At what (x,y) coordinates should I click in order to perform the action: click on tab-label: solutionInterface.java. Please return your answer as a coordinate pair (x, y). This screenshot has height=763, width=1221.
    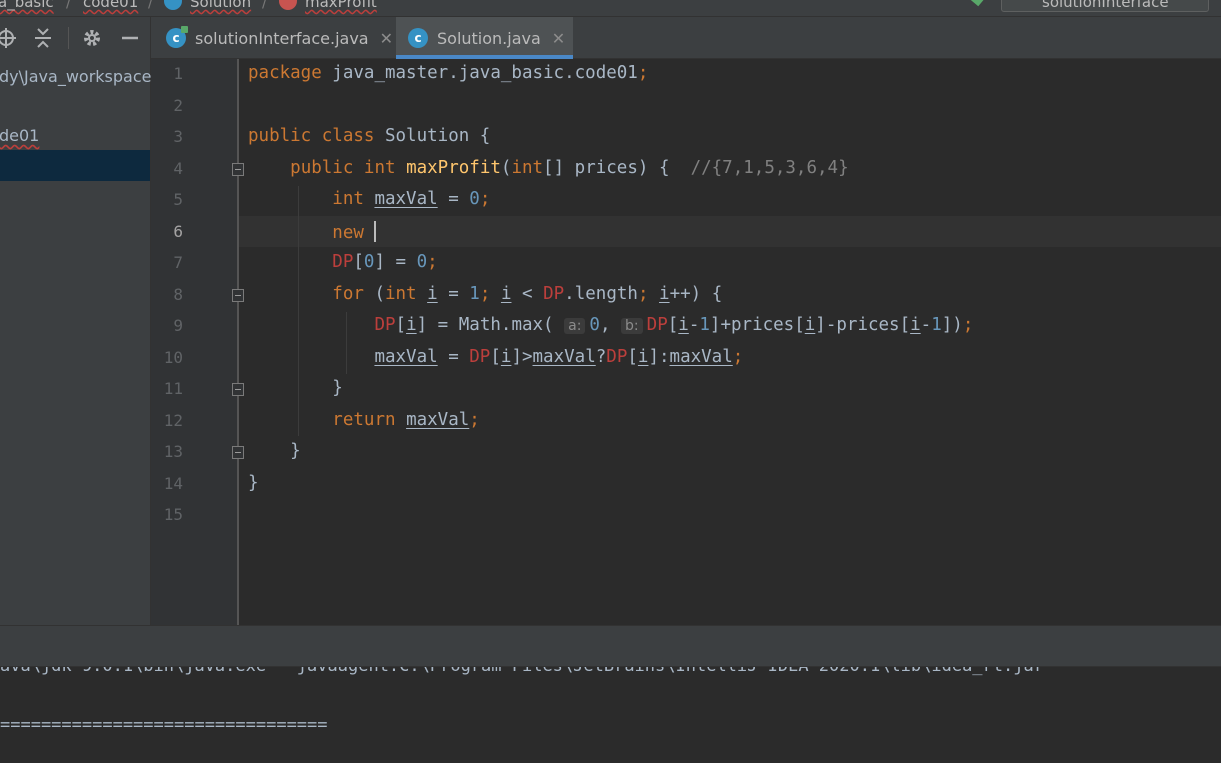
    Looking at the image, I should click on (282, 38).